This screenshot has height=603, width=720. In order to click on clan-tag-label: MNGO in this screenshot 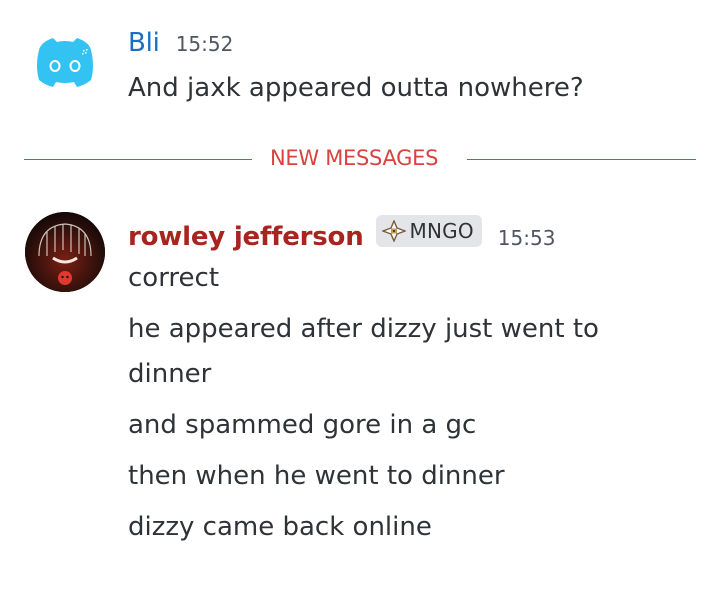, I will do `click(441, 231)`.